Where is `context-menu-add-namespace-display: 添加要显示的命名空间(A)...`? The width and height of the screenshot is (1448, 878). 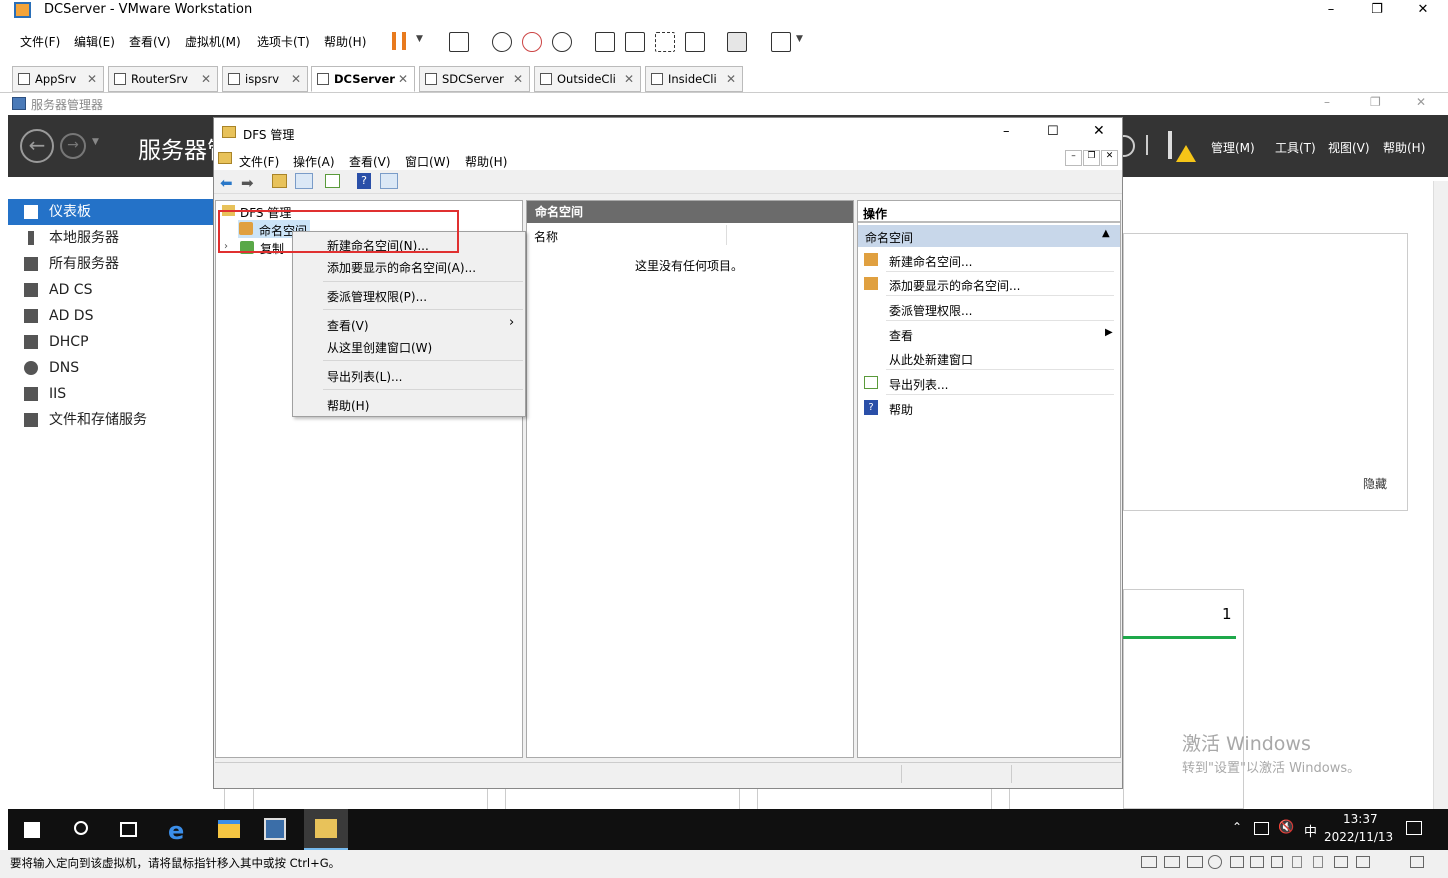
context-menu-add-namespace-display: 添加要显示的命名空间(A)... is located at coordinates (401, 267).